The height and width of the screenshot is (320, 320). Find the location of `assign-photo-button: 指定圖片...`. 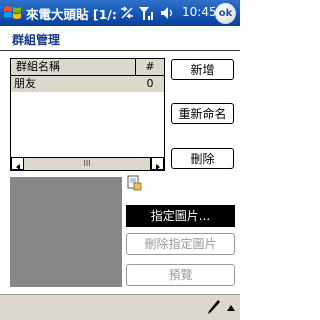

assign-photo-button: 指定圖片... is located at coordinates (180, 216).